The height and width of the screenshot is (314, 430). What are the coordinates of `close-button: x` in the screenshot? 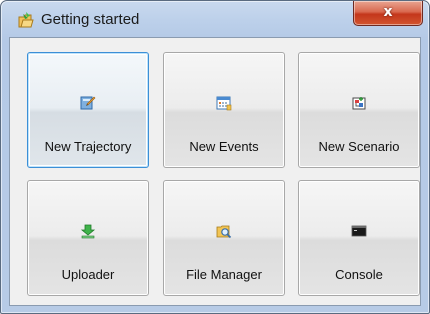 It's located at (388, 13).